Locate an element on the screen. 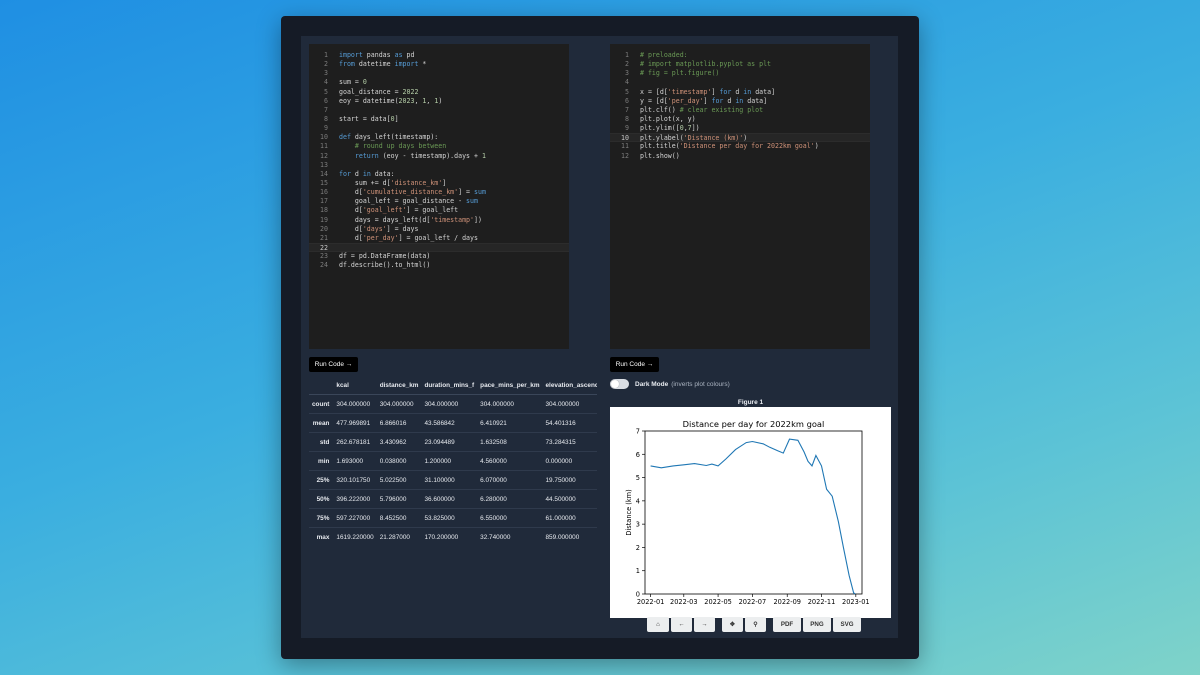 Image resolution: width=1200 pixels, height=675 pixels. code-text: eoy = datetime(2023, 1, 1) is located at coordinates (390, 101).